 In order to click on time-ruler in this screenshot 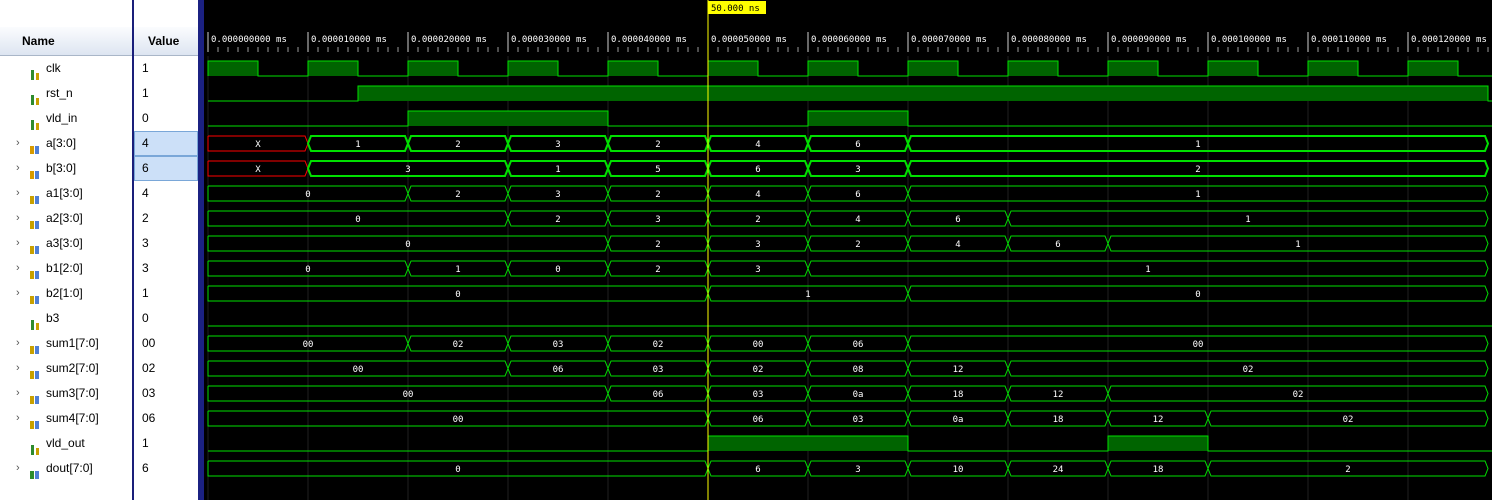, I will do `click(848, 27)`.